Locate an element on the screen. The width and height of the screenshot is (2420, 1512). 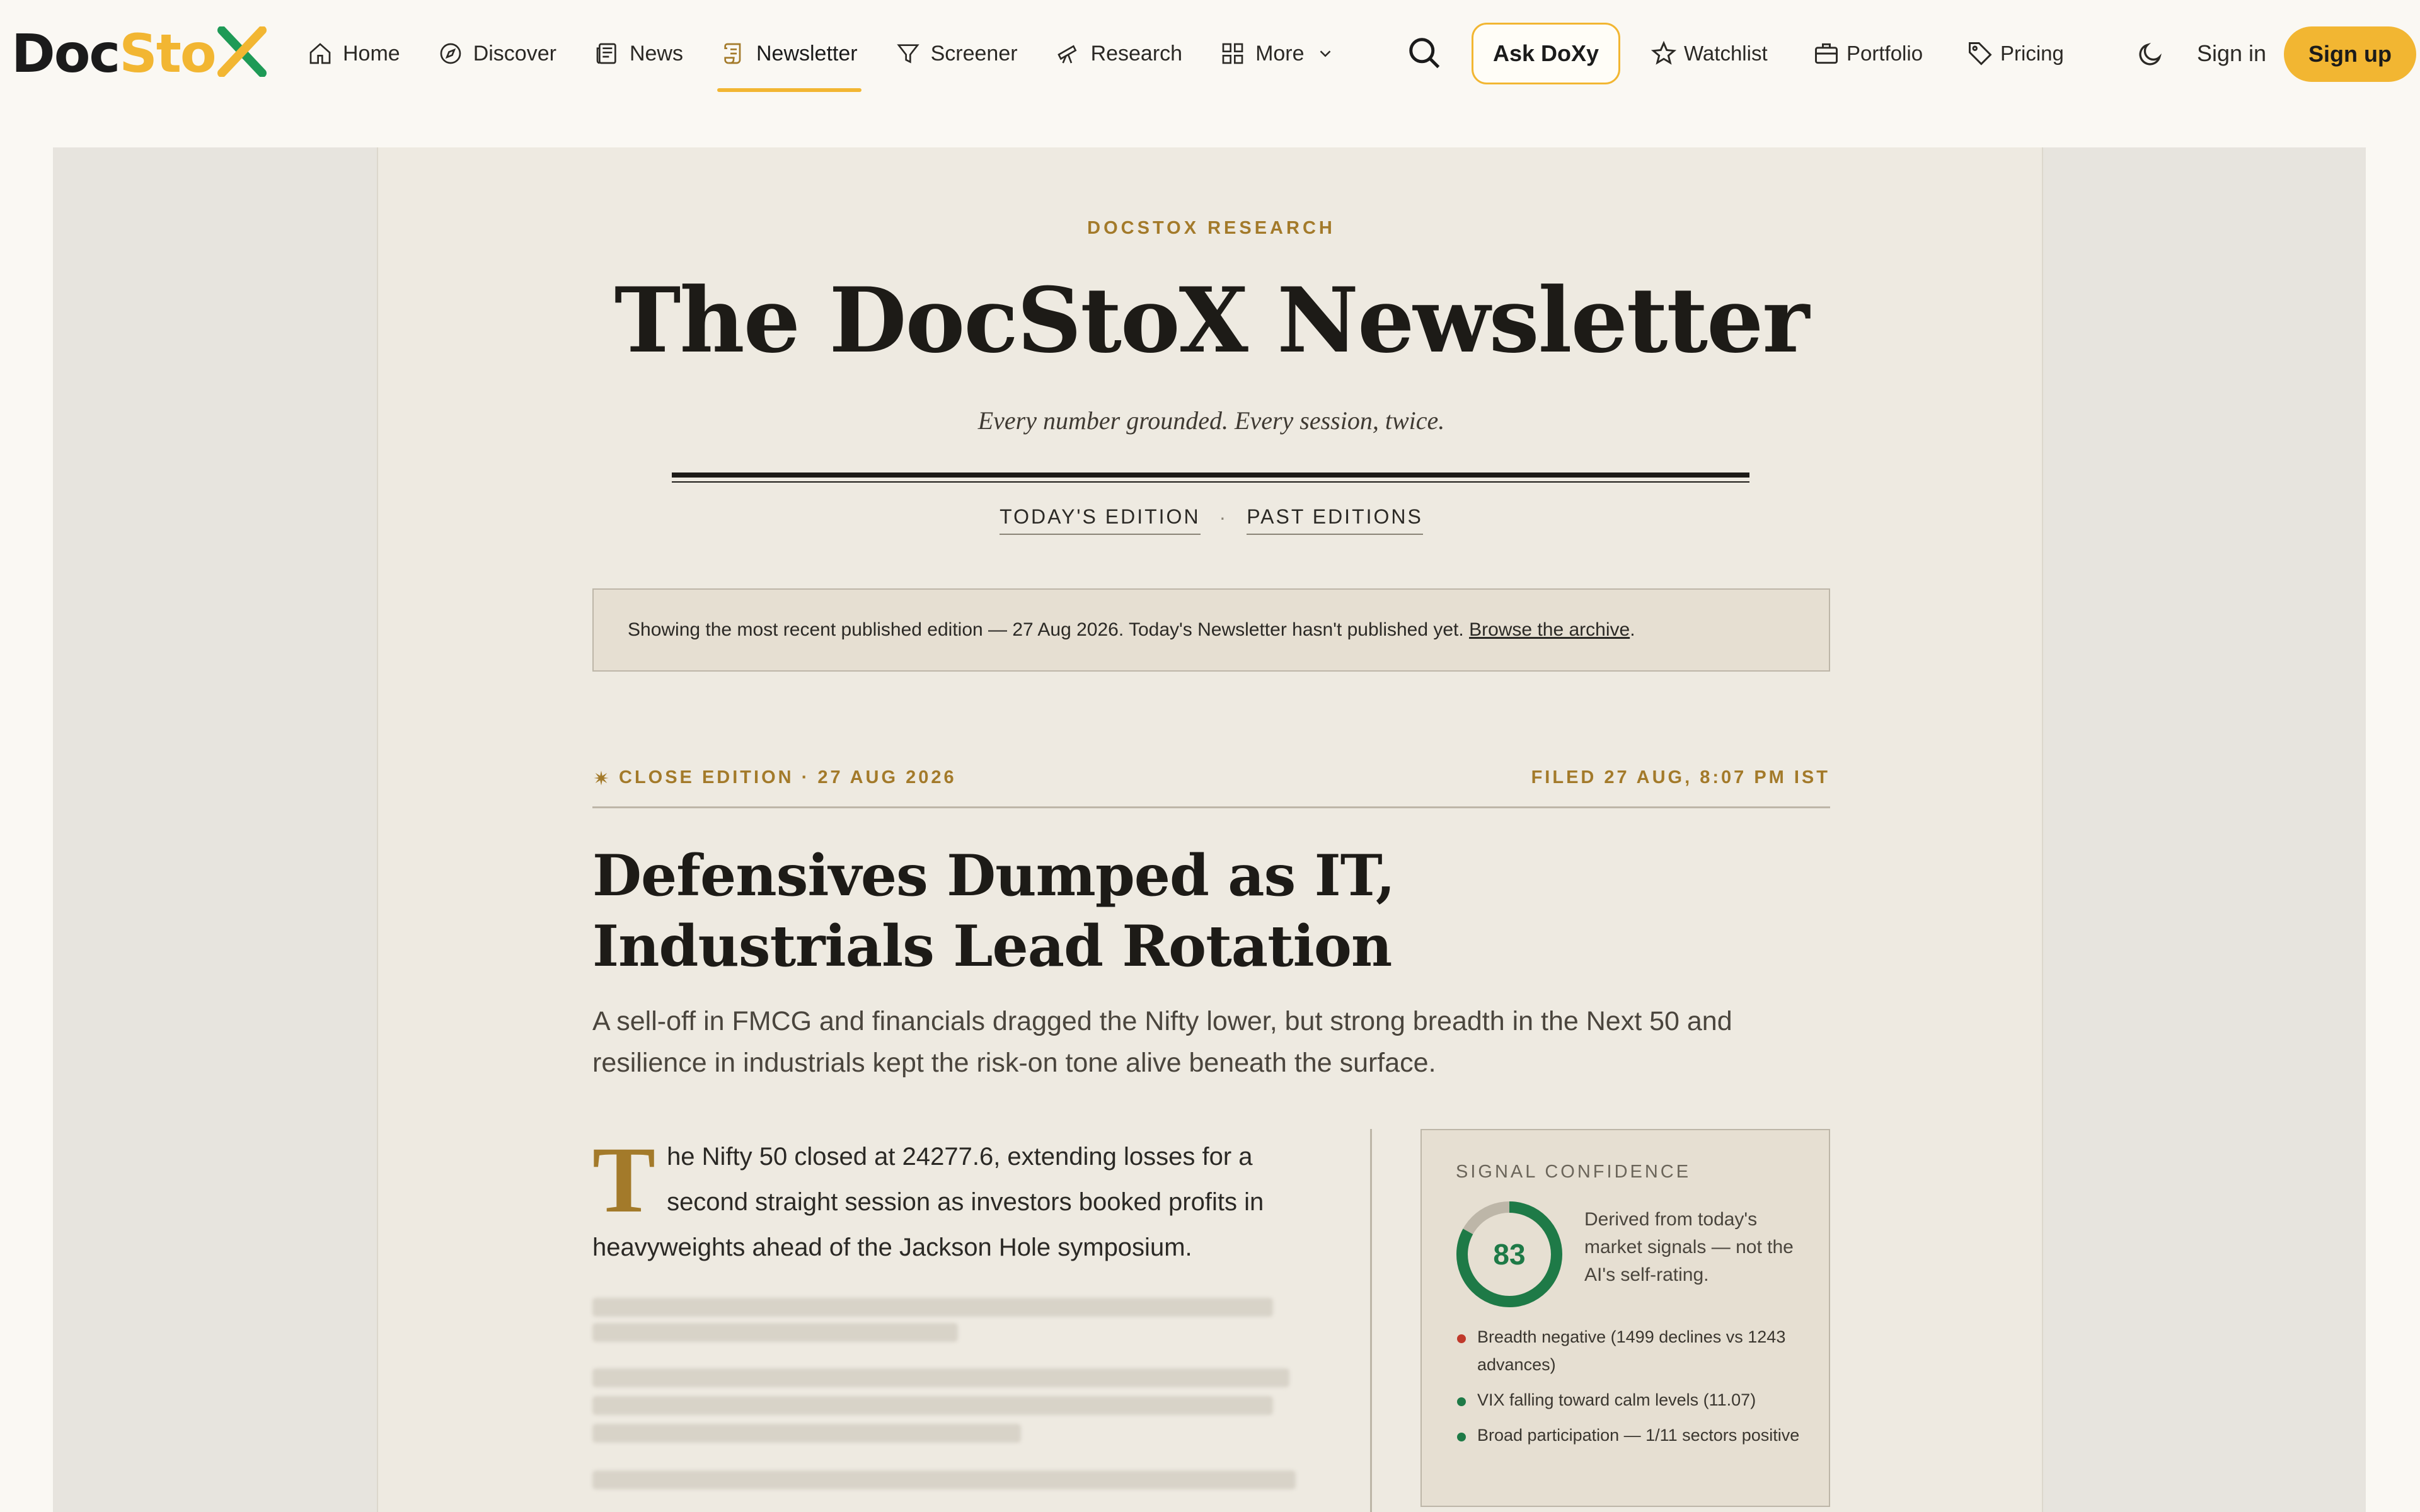
sign-in-link: Sign in is located at coordinates (2232, 53).